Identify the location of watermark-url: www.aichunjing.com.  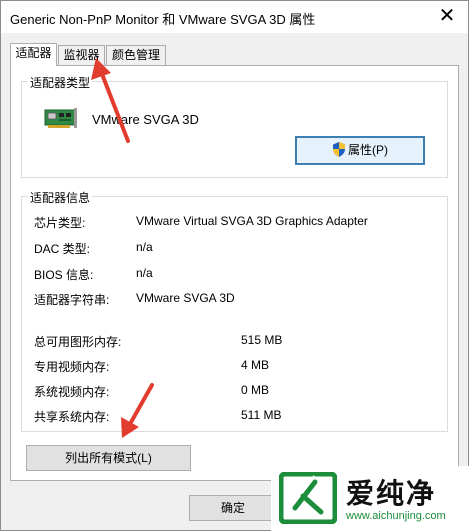
(396, 516).